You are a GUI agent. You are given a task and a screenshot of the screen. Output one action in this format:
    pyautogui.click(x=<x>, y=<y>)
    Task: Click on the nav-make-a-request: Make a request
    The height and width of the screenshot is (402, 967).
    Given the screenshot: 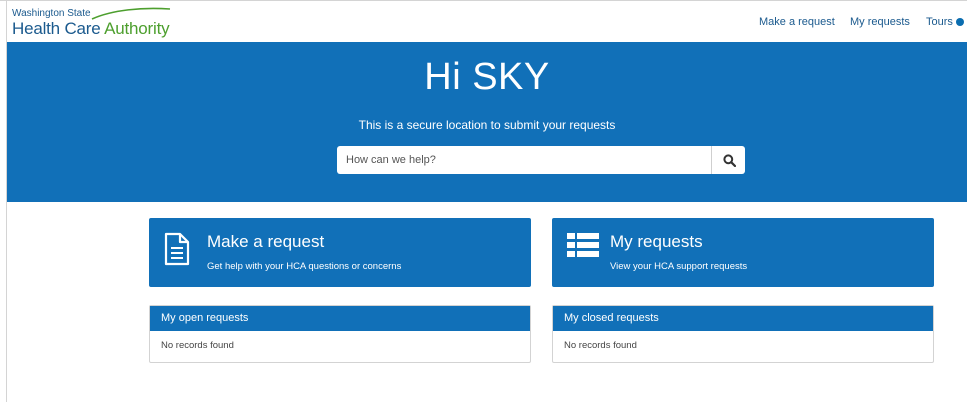 What is the action you would take?
    pyautogui.click(x=797, y=22)
    